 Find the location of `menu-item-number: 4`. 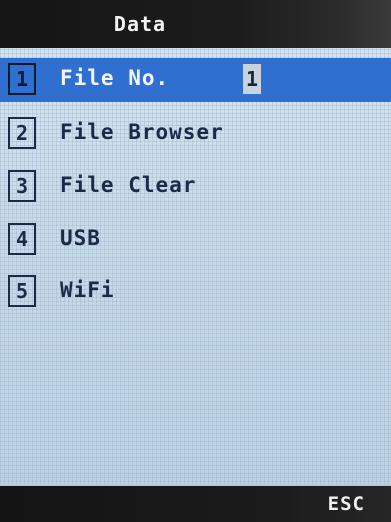

menu-item-number: 4 is located at coordinates (22, 239).